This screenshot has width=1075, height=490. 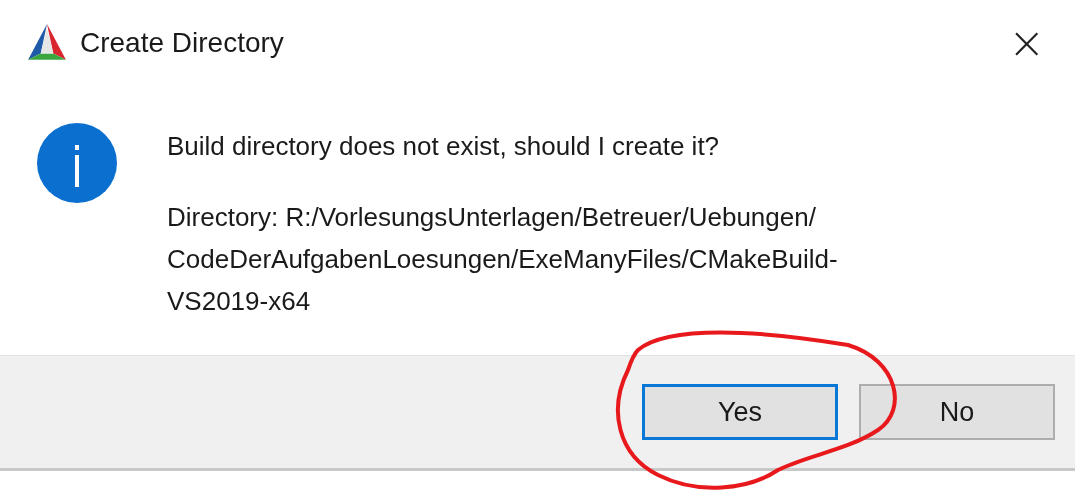 What do you see at coordinates (77, 163) in the screenshot?
I see `info-icon` at bounding box center [77, 163].